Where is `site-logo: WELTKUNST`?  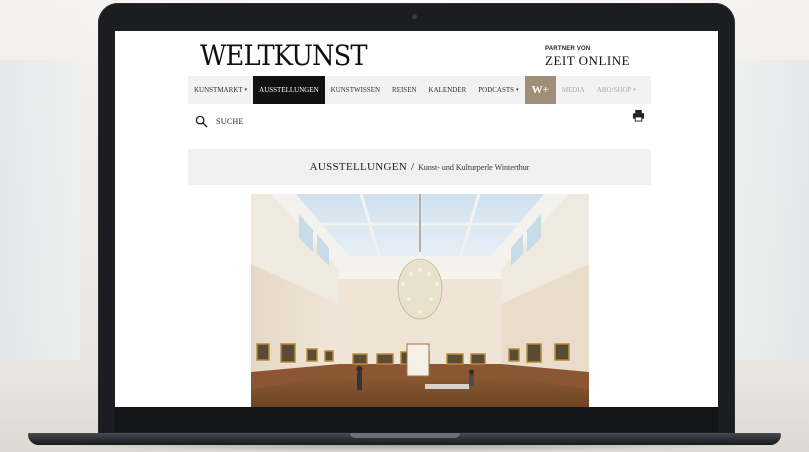 site-logo: WELTKUNST is located at coordinates (284, 55).